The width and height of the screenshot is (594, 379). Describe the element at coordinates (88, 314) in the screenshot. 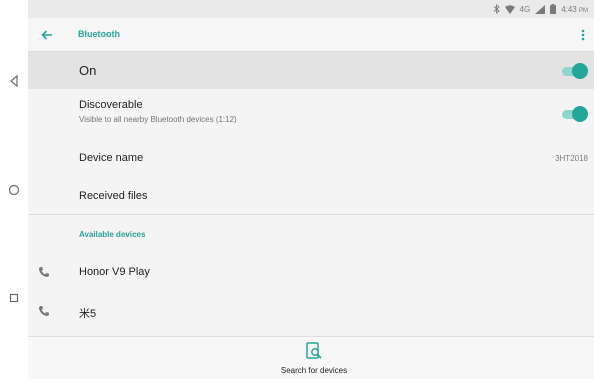

I see `device-name: 米5` at that location.